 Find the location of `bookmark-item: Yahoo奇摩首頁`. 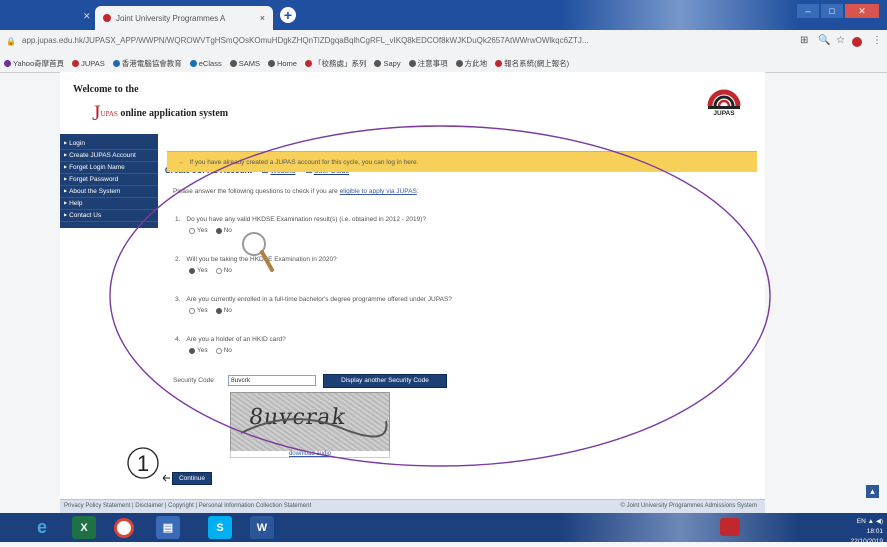

bookmark-item: Yahoo奇摩首頁 is located at coordinates (34, 63).